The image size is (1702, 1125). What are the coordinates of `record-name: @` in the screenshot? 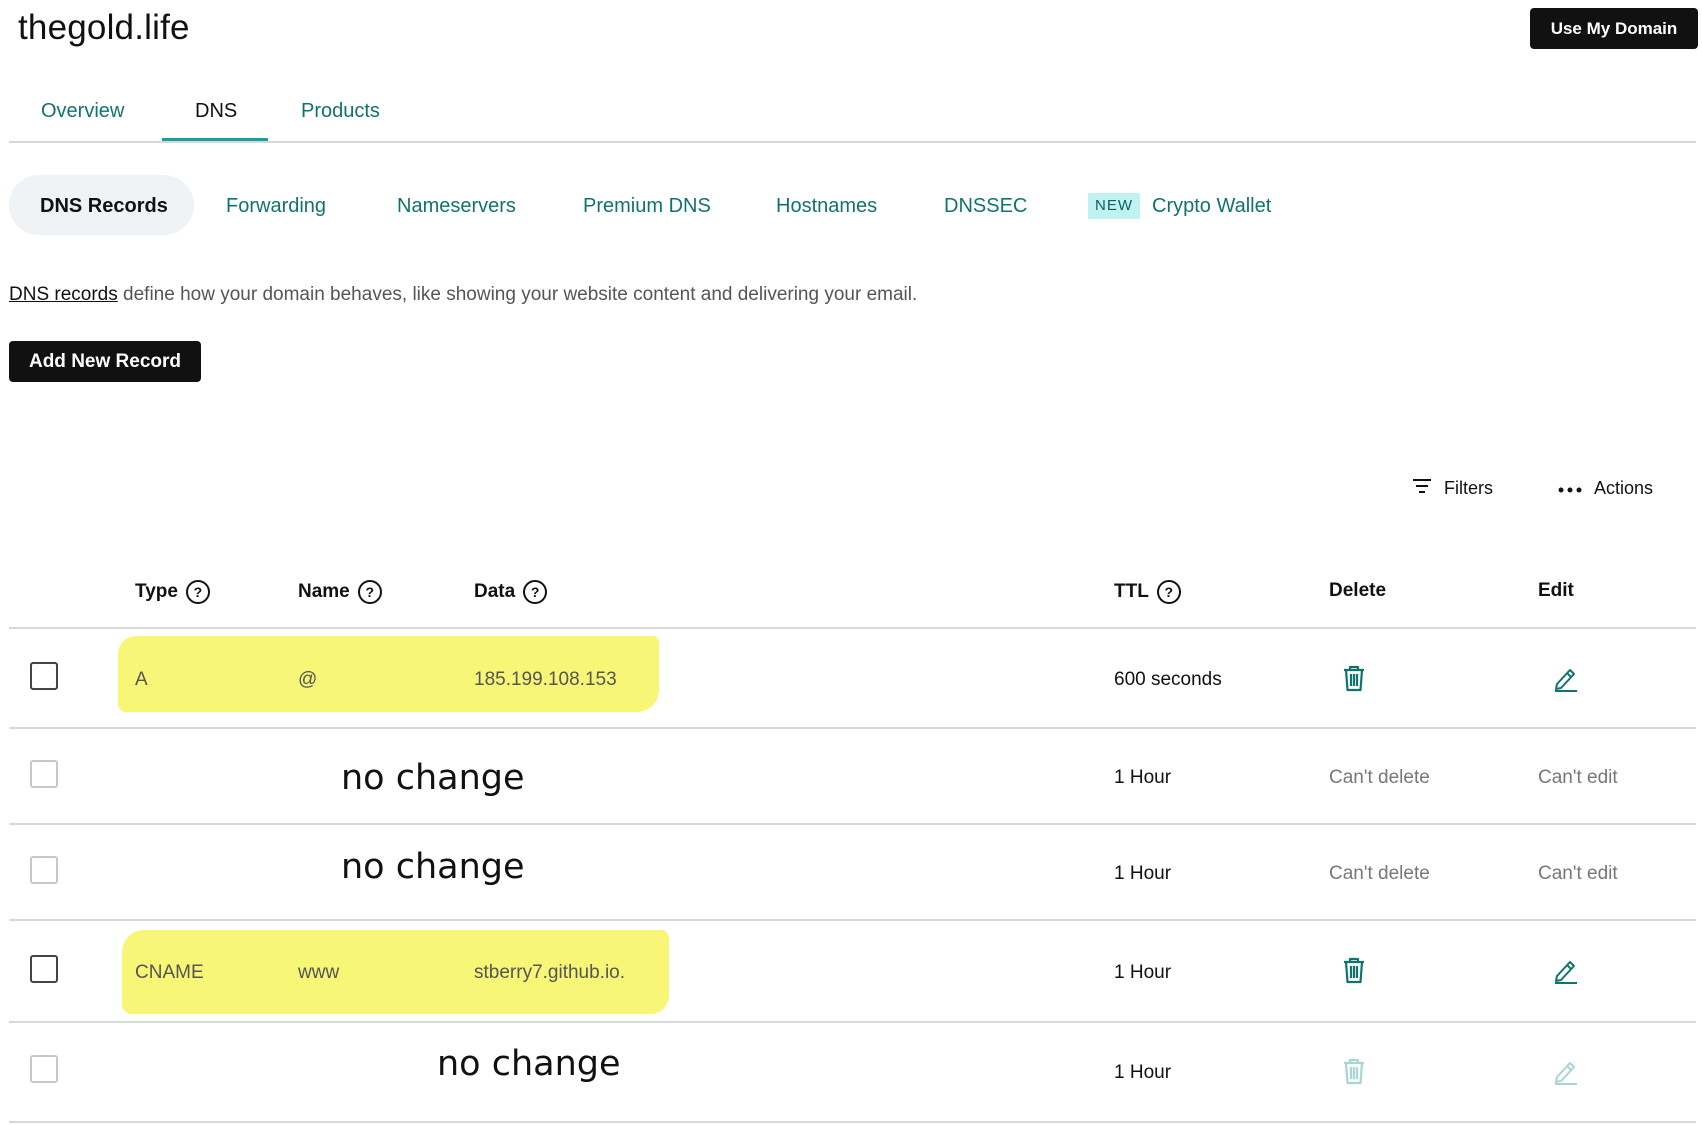 It's located at (308, 679).